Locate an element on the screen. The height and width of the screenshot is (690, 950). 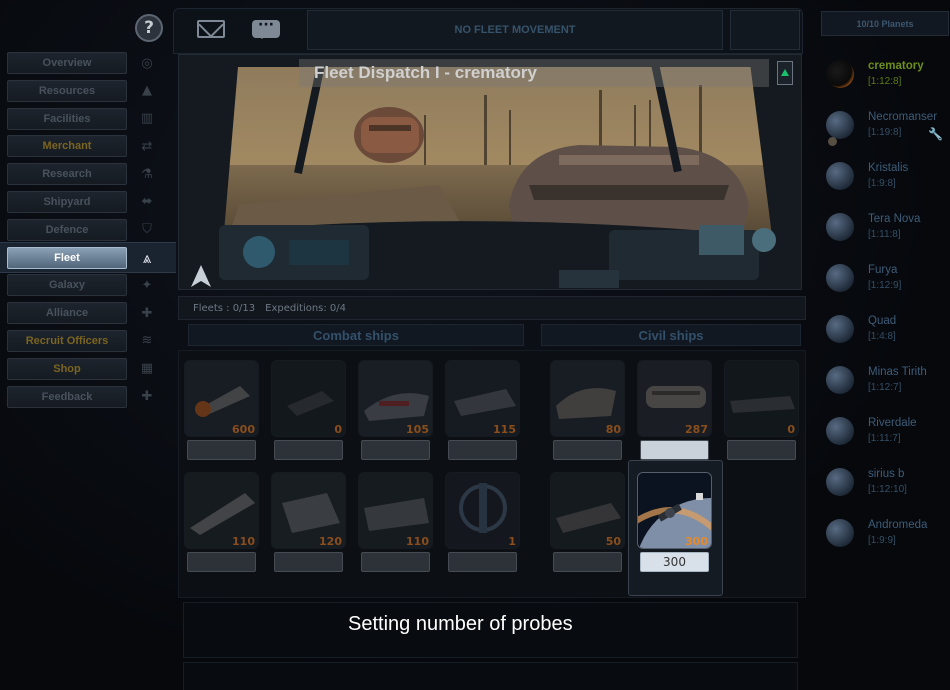
ship-battleship: 115 is located at coordinates (482, 413).